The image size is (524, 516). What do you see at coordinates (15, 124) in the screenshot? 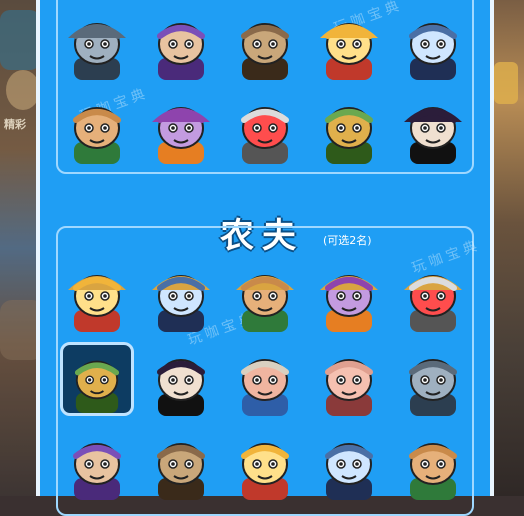
I see `side-hint-label: 精彩` at bounding box center [15, 124].